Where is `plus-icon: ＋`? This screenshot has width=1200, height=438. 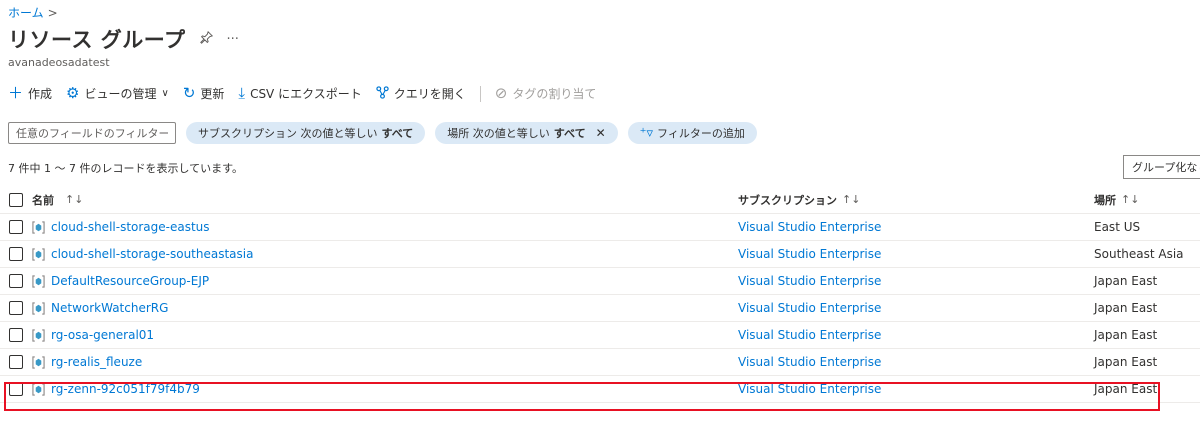
plus-icon: ＋ is located at coordinates (16, 93).